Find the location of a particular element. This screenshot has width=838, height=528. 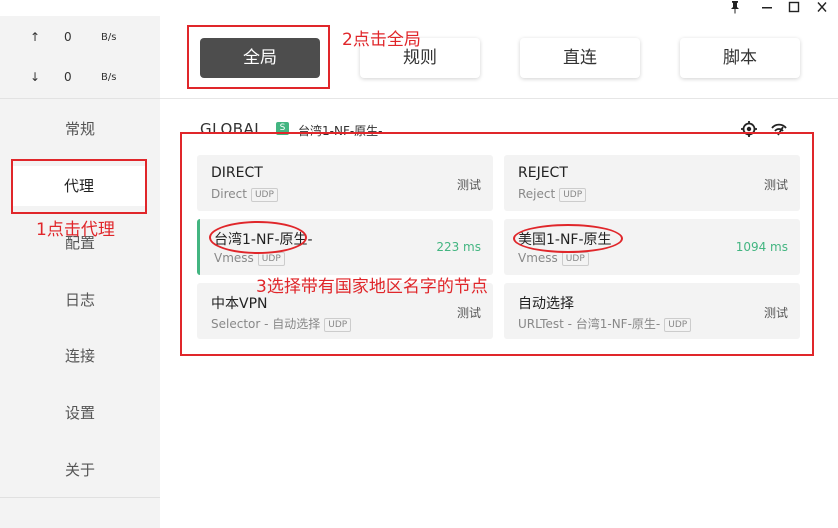

traffic-speed: ↑ 0 B/s ↓ 0 B/s is located at coordinates (80, 57).